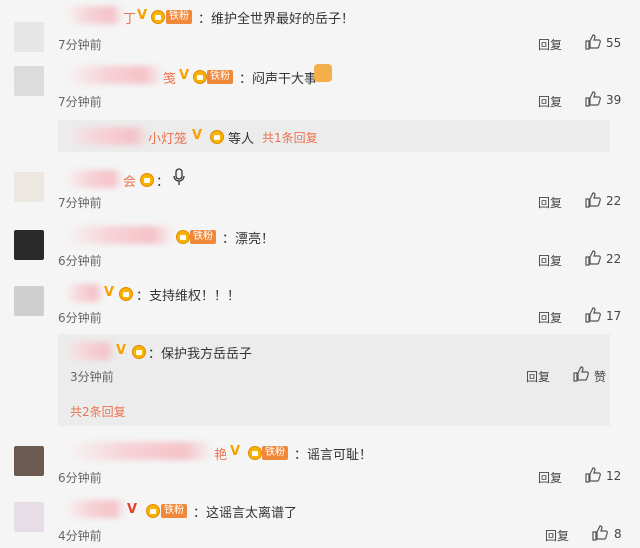  Describe the element at coordinates (220, 453) in the screenshot. I see `username-tail: 艳` at that location.